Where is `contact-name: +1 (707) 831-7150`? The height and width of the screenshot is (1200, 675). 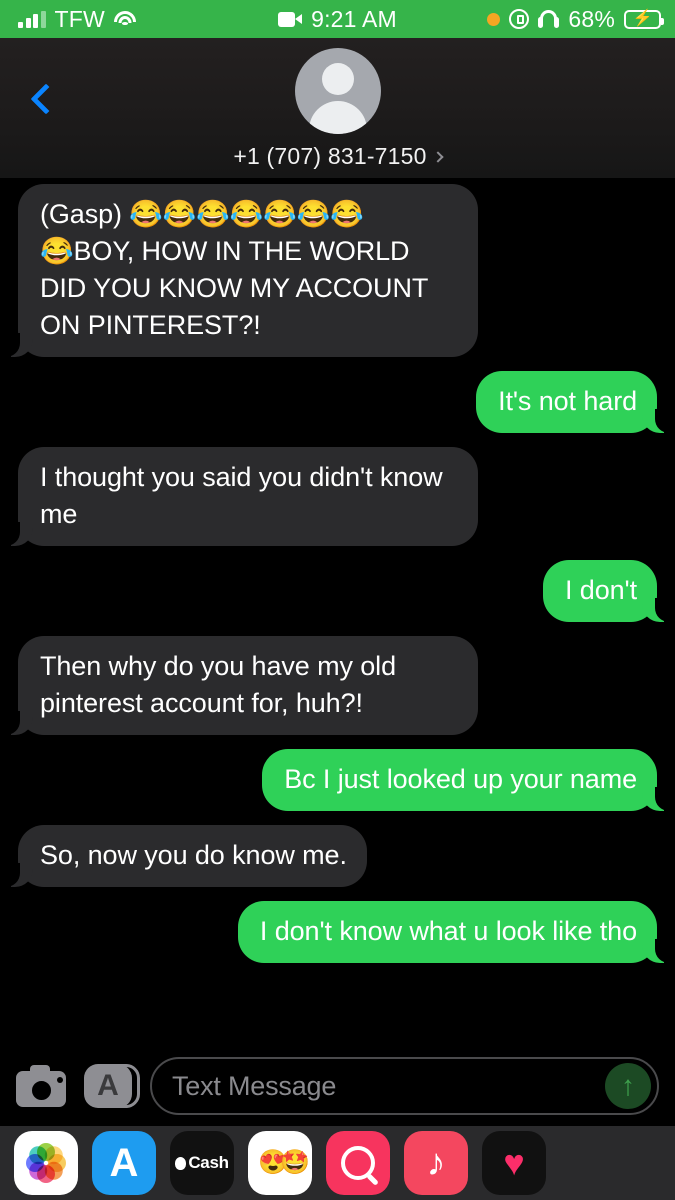
contact-name: +1 (707) 831-7150 is located at coordinates (338, 156).